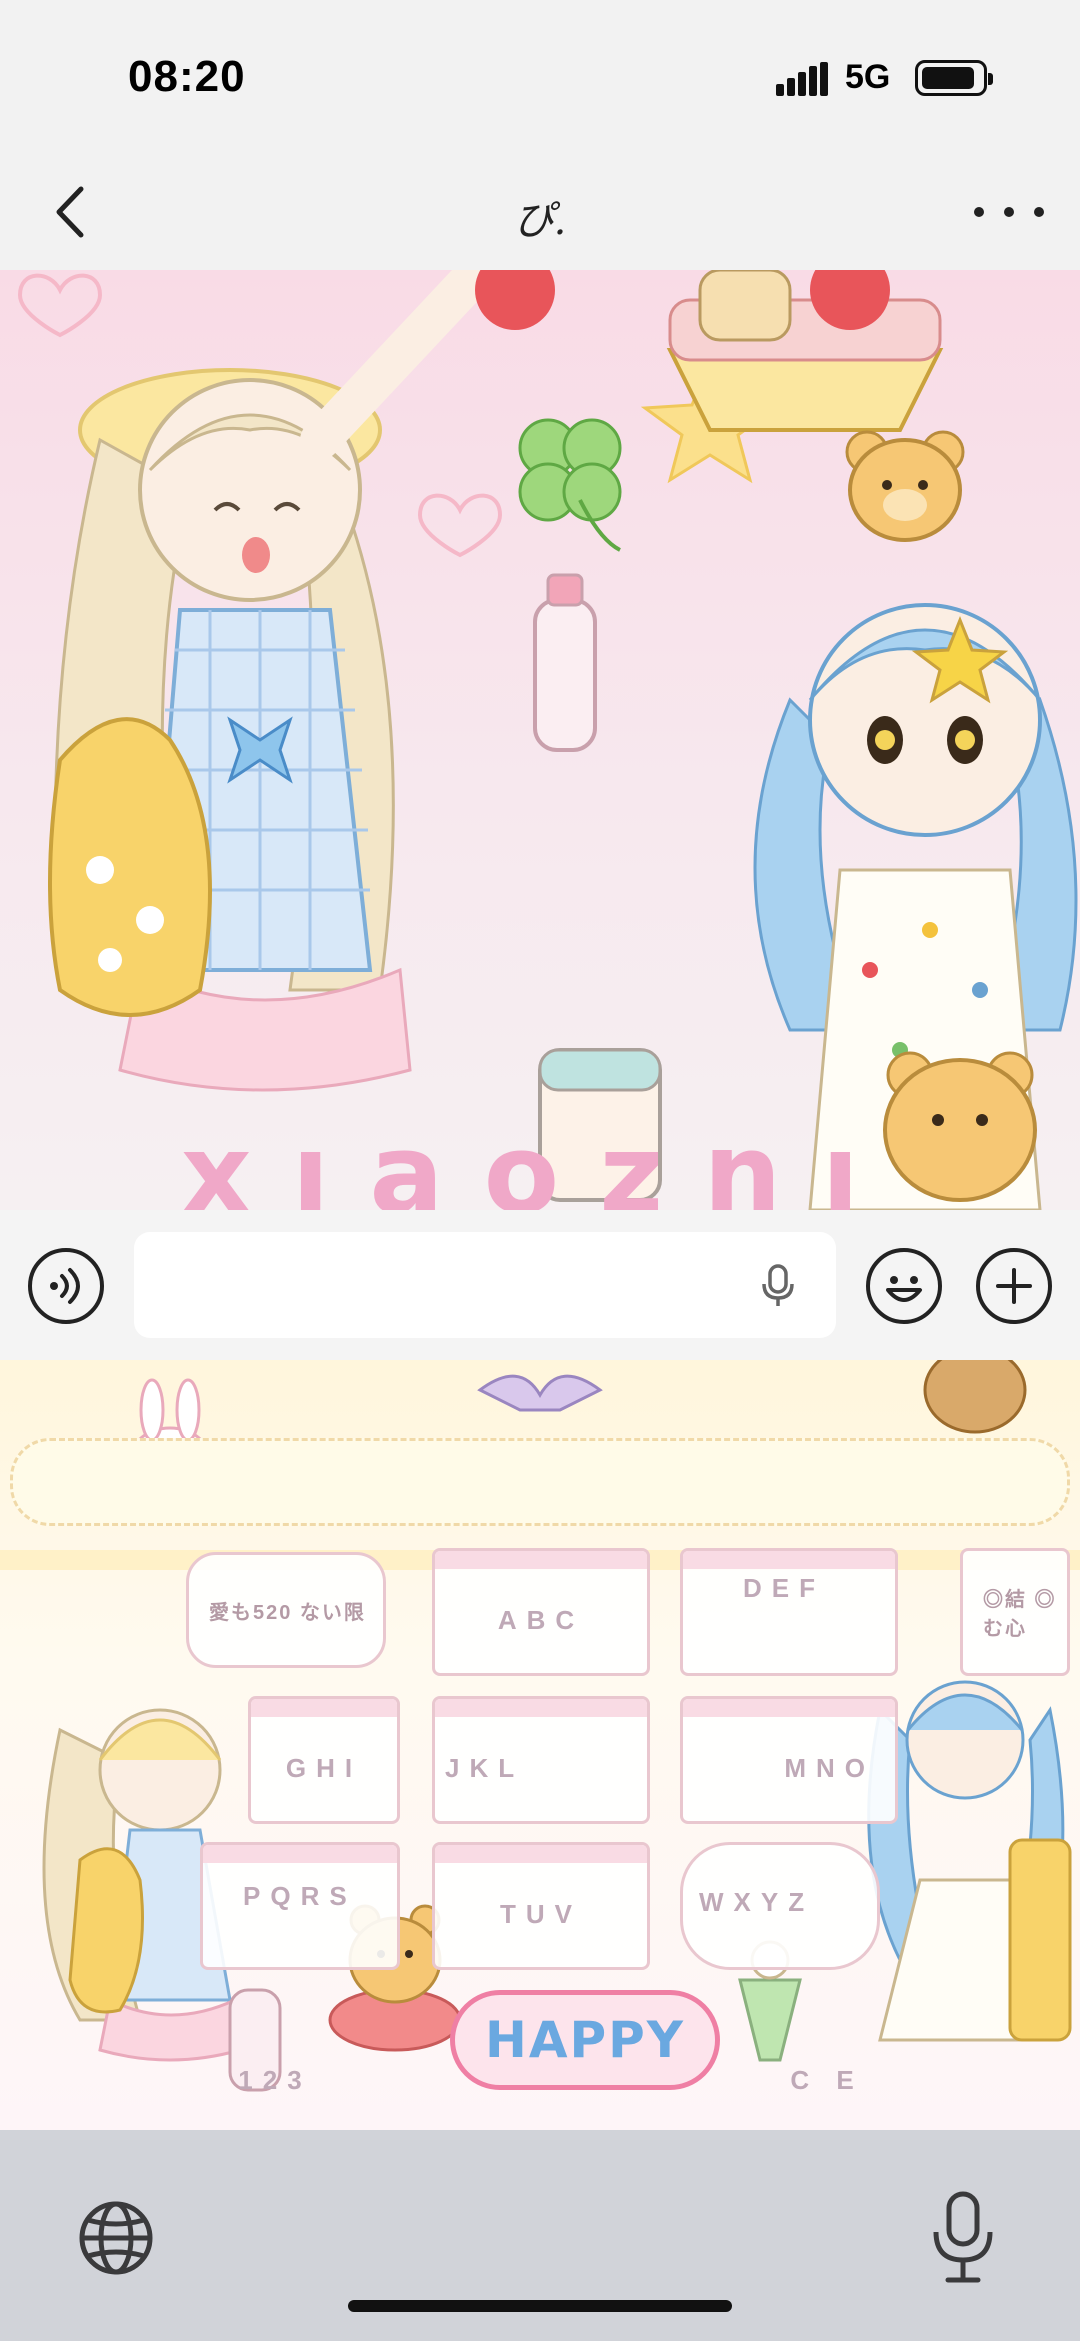 The image size is (1080, 2341). What do you see at coordinates (802, 79) in the screenshot?
I see `signal-strength-icon` at bounding box center [802, 79].